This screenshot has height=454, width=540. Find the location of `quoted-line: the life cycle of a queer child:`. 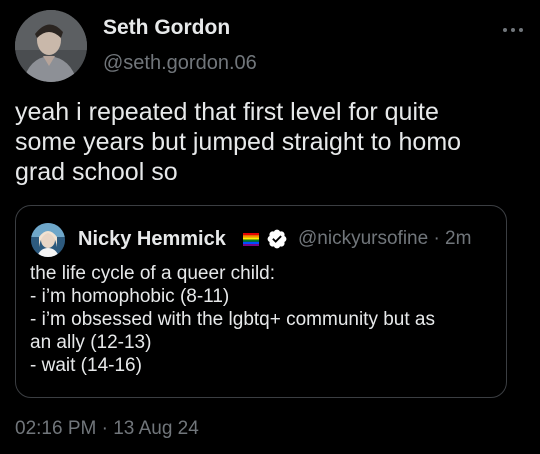

quoted-line: the life cycle of a queer child: is located at coordinates (153, 273).